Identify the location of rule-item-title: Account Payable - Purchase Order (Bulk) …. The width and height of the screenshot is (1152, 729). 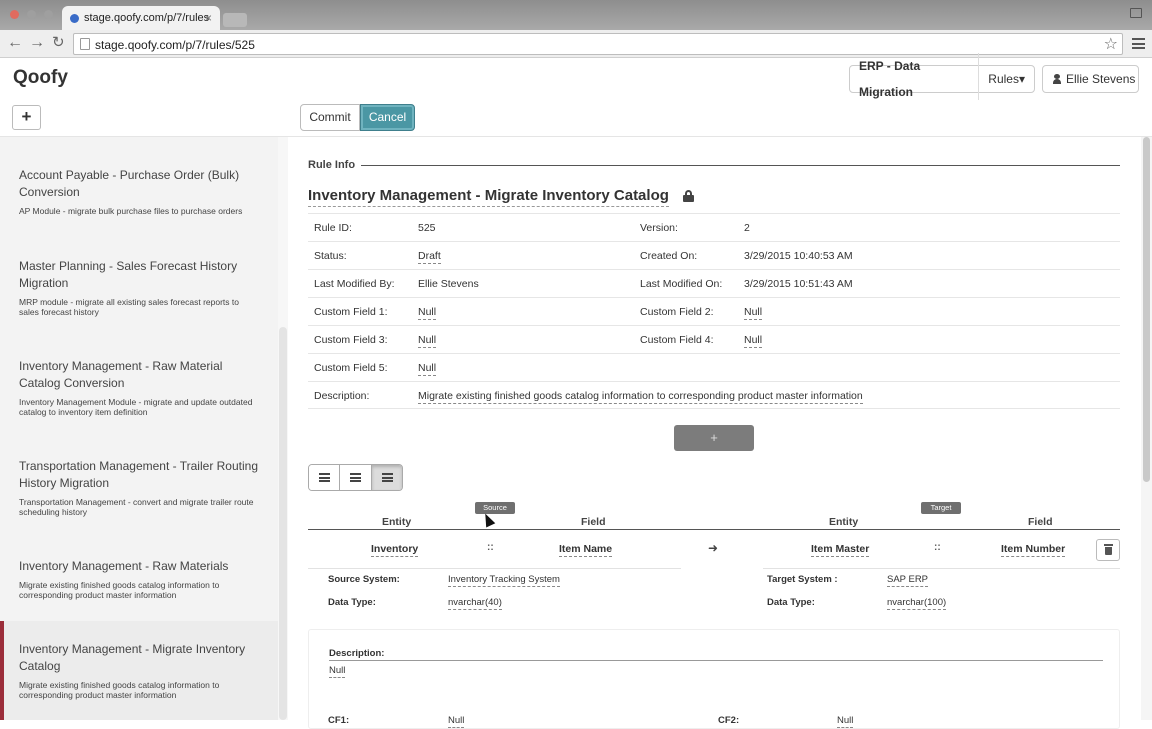
(129, 183).